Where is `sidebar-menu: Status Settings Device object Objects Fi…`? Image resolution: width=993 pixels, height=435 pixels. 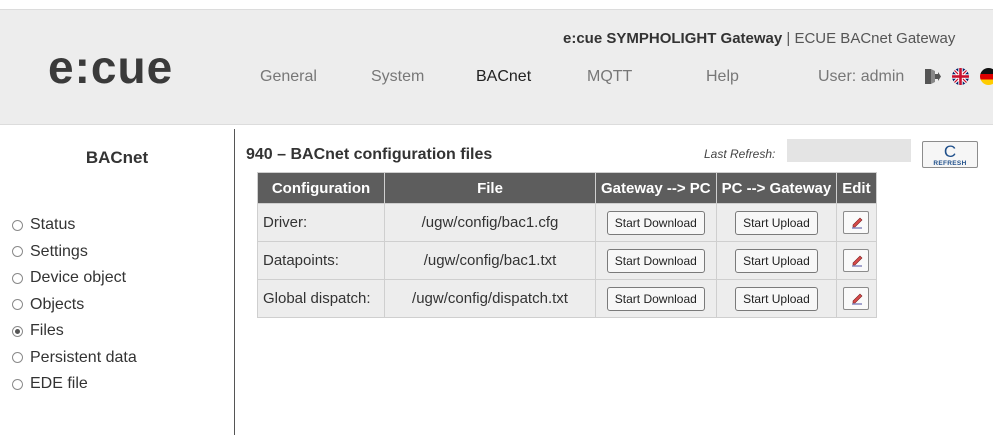
sidebar-menu: Status Settings Device object Objects Fi… is located at coordinates (74, 305).